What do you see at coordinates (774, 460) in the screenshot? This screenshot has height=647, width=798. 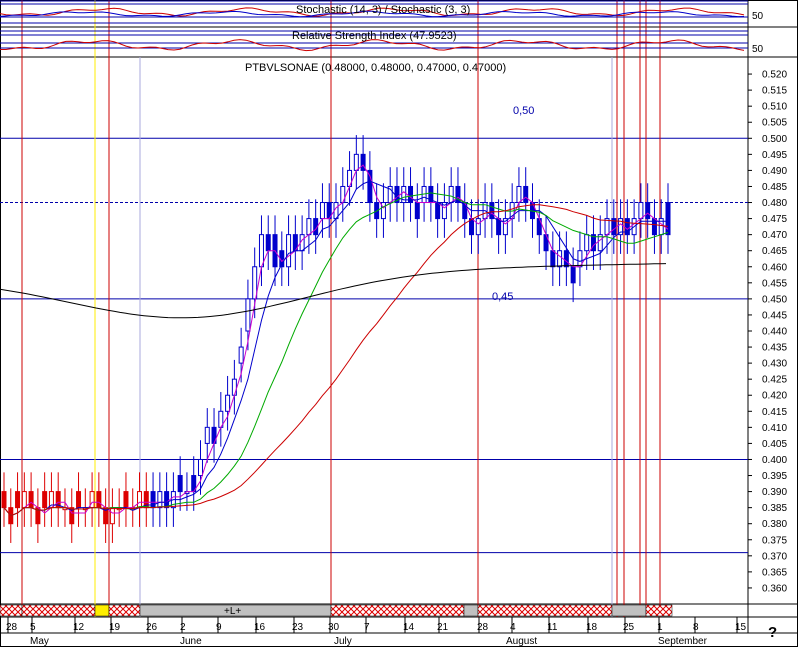 I see `y-tick-label: 0.400` at bounding box center [774, 460].